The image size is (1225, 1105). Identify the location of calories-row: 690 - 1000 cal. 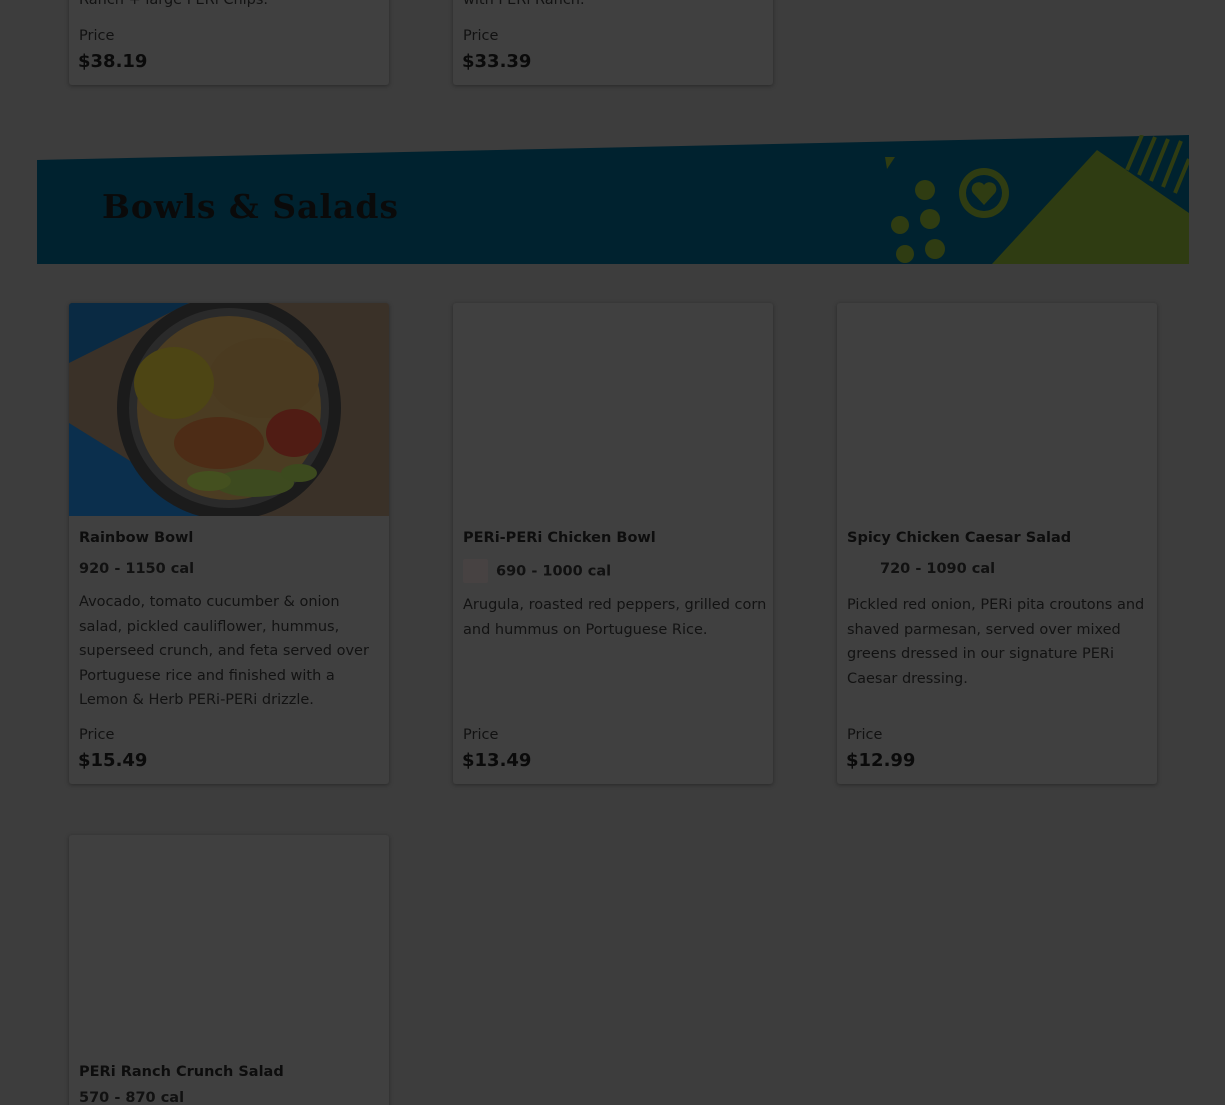
(537, 571).